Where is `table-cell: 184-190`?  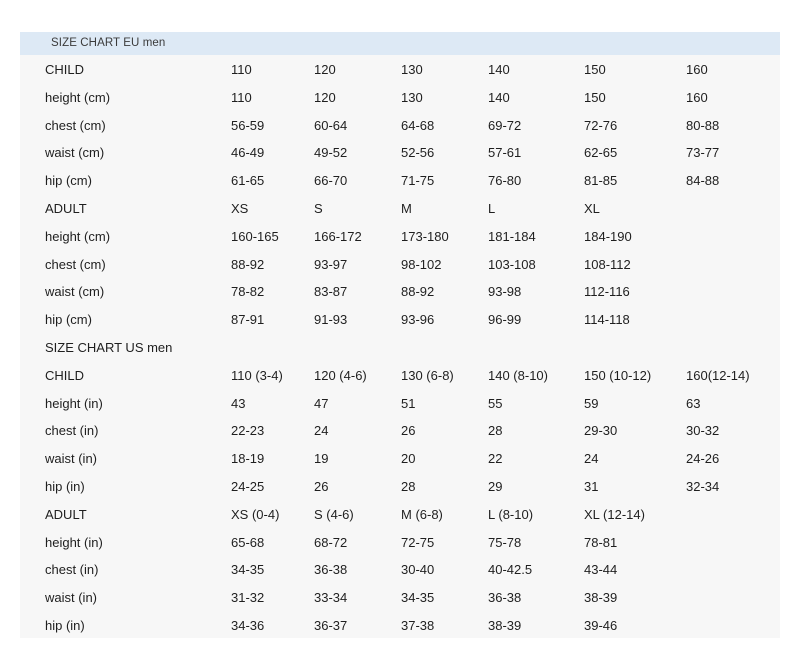
table-cell: 184-190 is located at coordinates (608, 236).